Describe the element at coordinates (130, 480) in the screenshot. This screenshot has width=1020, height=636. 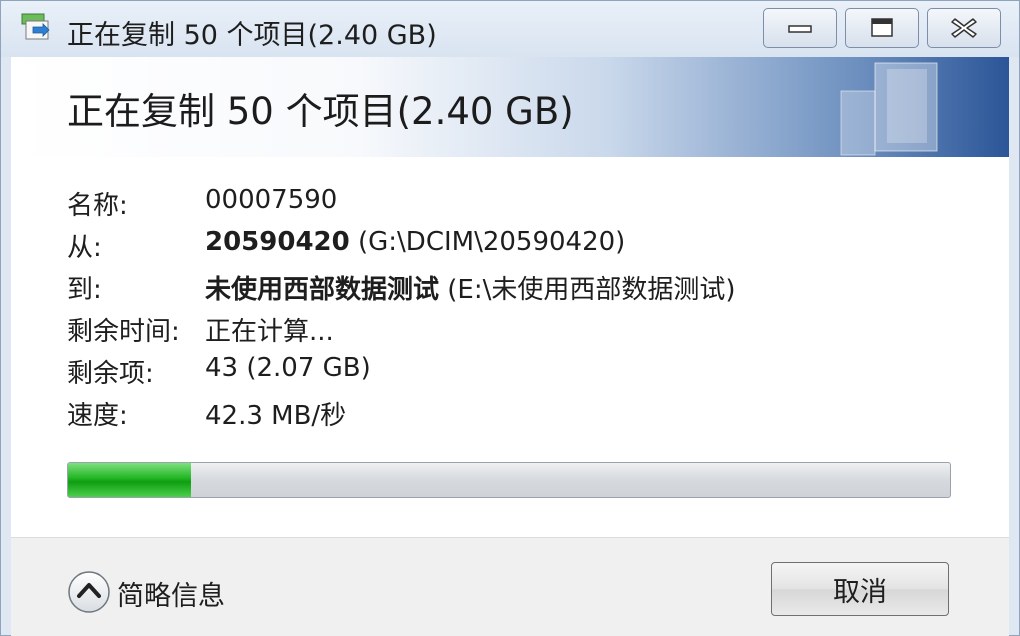
I see `progress-fill` at that location.